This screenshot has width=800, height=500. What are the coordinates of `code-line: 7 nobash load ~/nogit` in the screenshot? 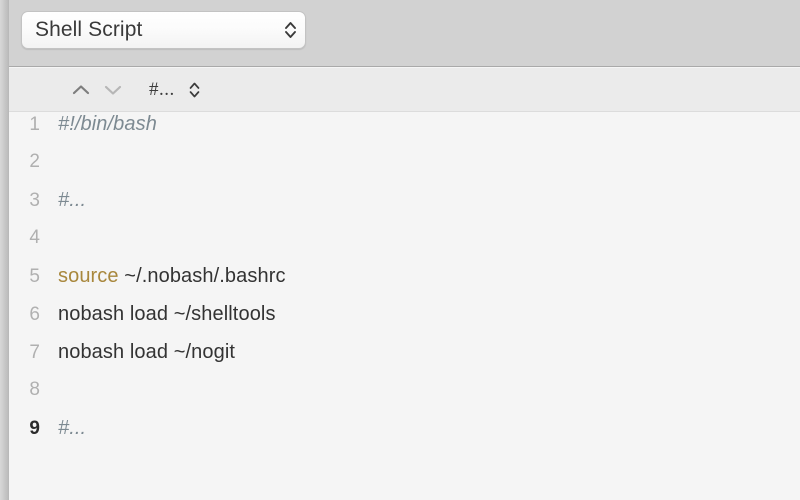 It's located at (405, 360).